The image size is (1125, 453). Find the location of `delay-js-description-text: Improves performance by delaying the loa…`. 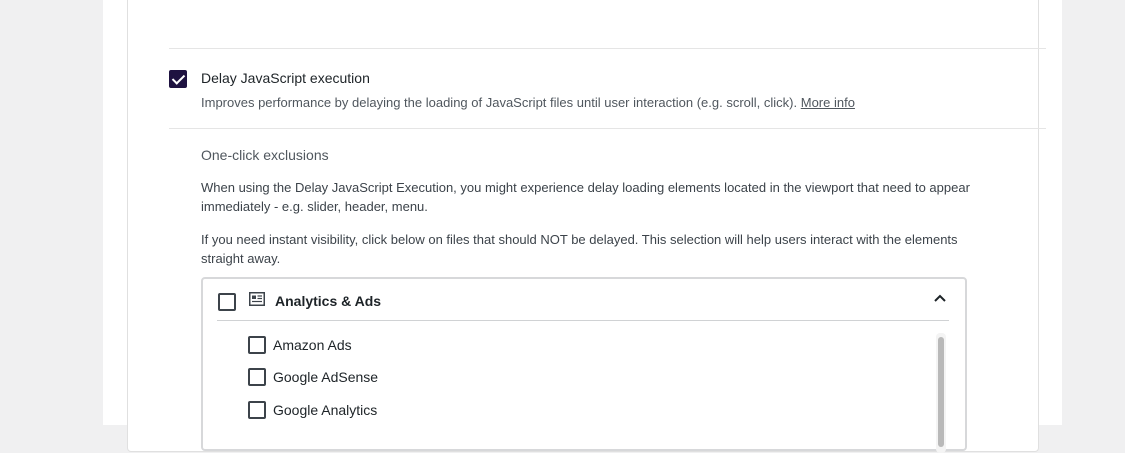

delay-js-description-text: Improves performance by delaying the loa… is located at coordinates (499, 102).